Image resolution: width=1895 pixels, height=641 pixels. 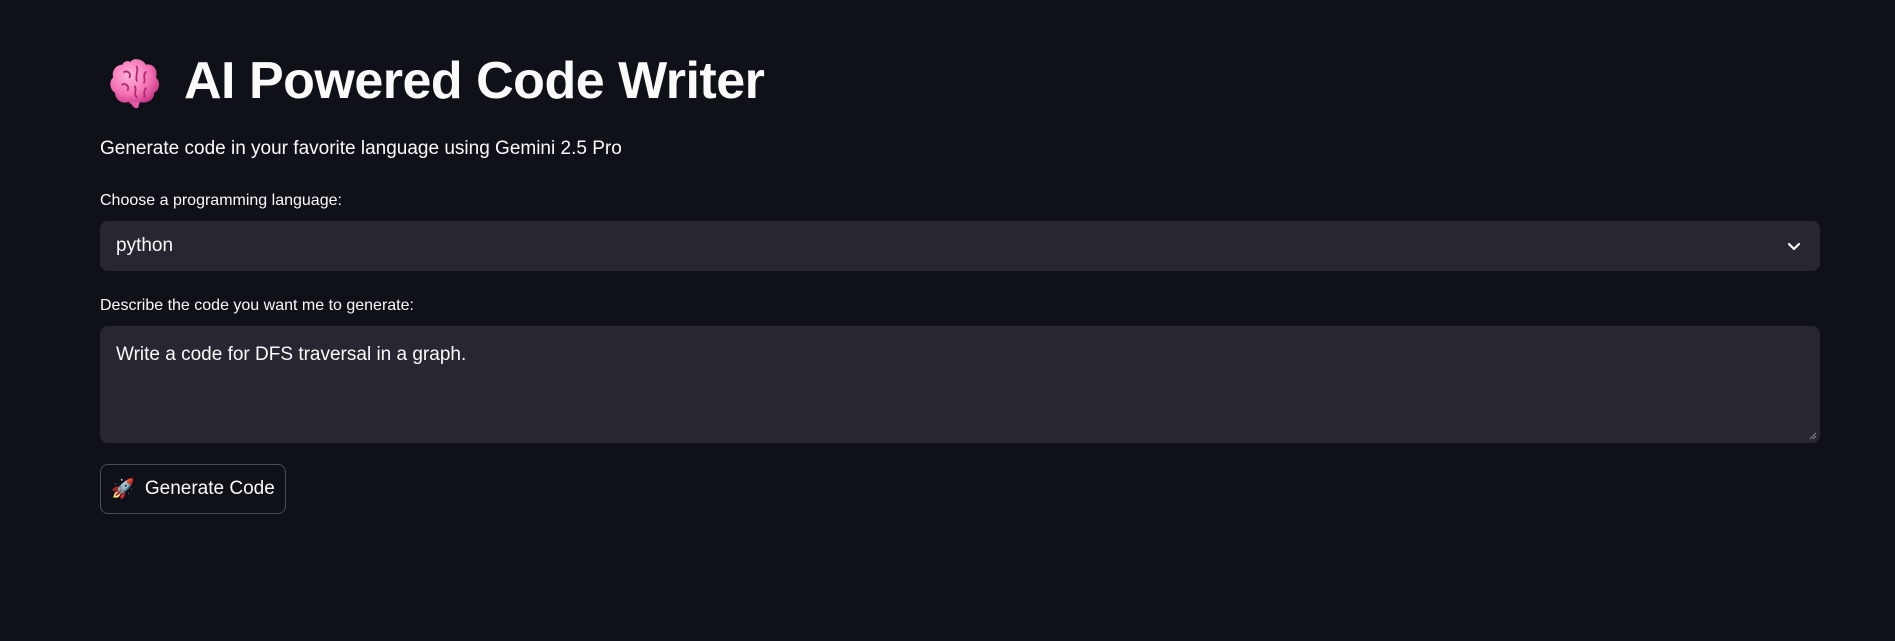 What do you see at coordinates (960, 246) in the screenshot?
I see `language-select: python` at bounding box center [960, 246].